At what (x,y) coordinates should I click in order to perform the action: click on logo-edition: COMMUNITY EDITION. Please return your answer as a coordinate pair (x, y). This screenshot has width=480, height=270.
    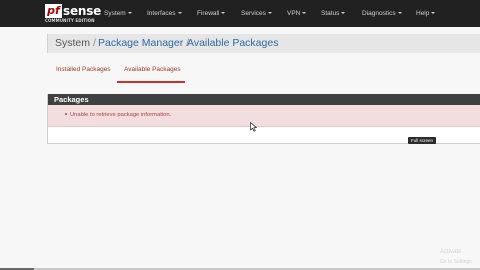
    Looking at the image, I should click on (70, 20).